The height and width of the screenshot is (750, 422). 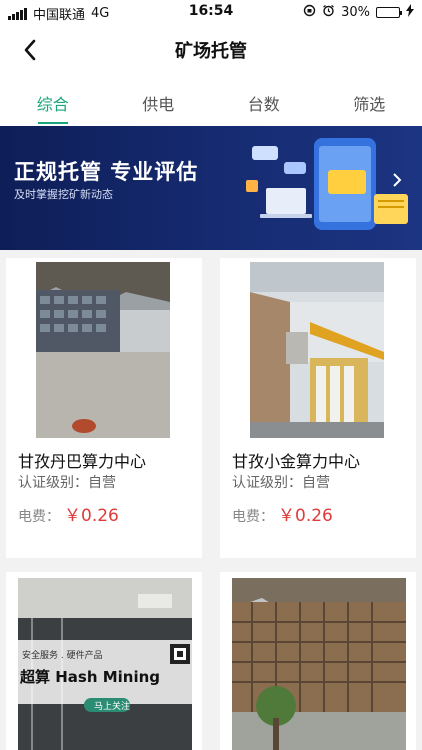 I want to click on page-title: 矿场托管, so click(x=211, y=51).